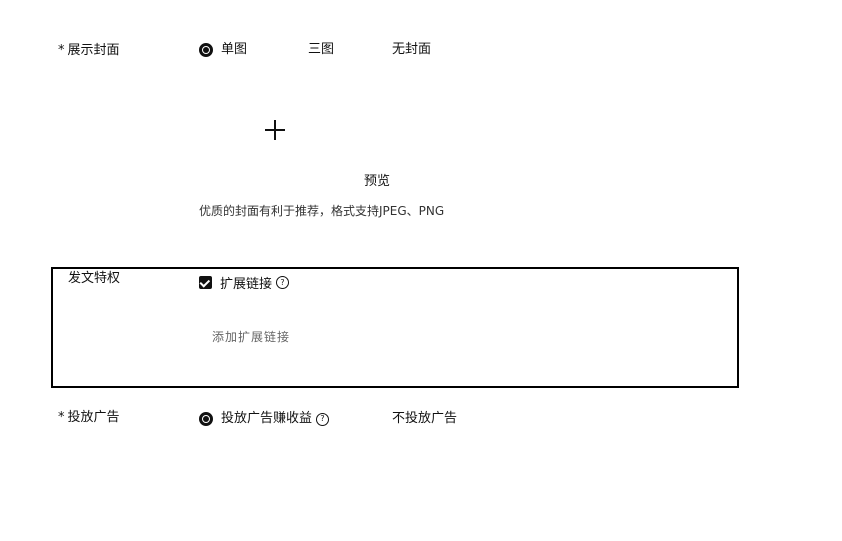 This screenshot has width=842, height=541. I want to click on cover-hint-text: 优质的封面有利于推荐，格式支持JPEG、PNG, so click(322, 211).